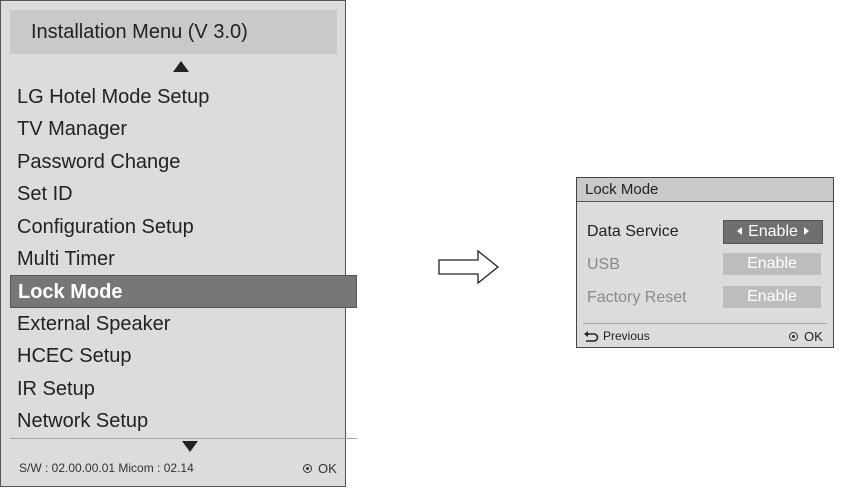 This screenshot has height=492, width=842. I want to click on menu-item-network-setup: Network Setup, so click(183, 421).